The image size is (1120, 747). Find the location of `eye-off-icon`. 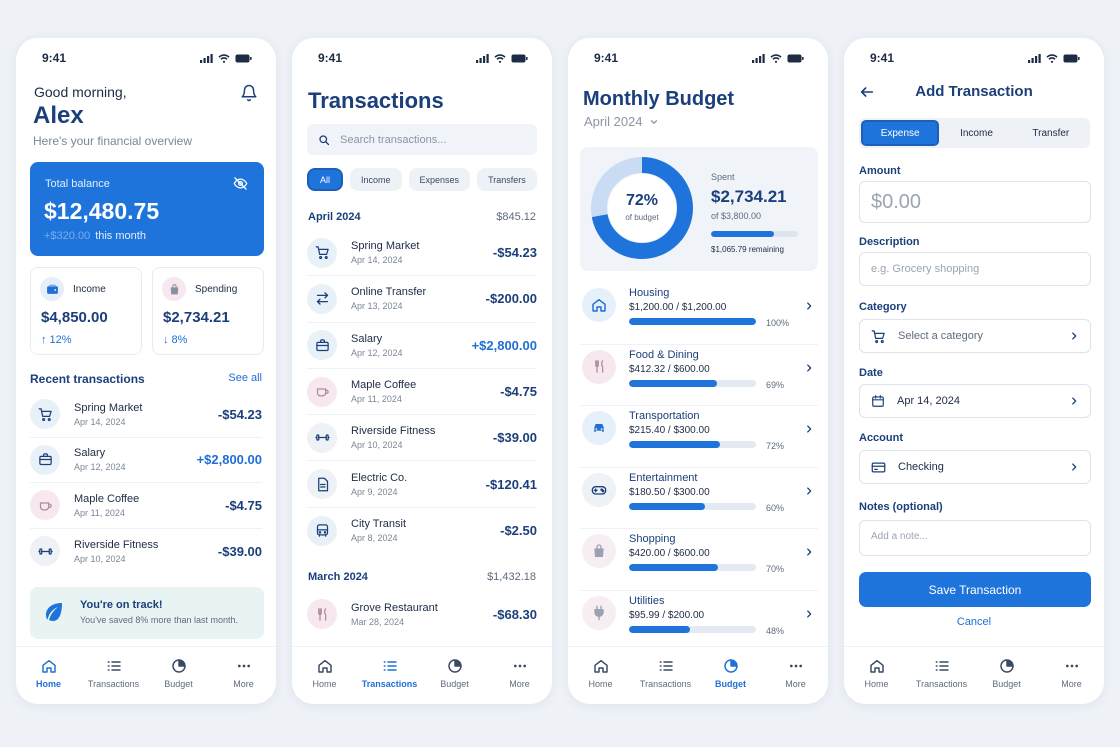

eye-off-icon is located at coordinates (240, 186).